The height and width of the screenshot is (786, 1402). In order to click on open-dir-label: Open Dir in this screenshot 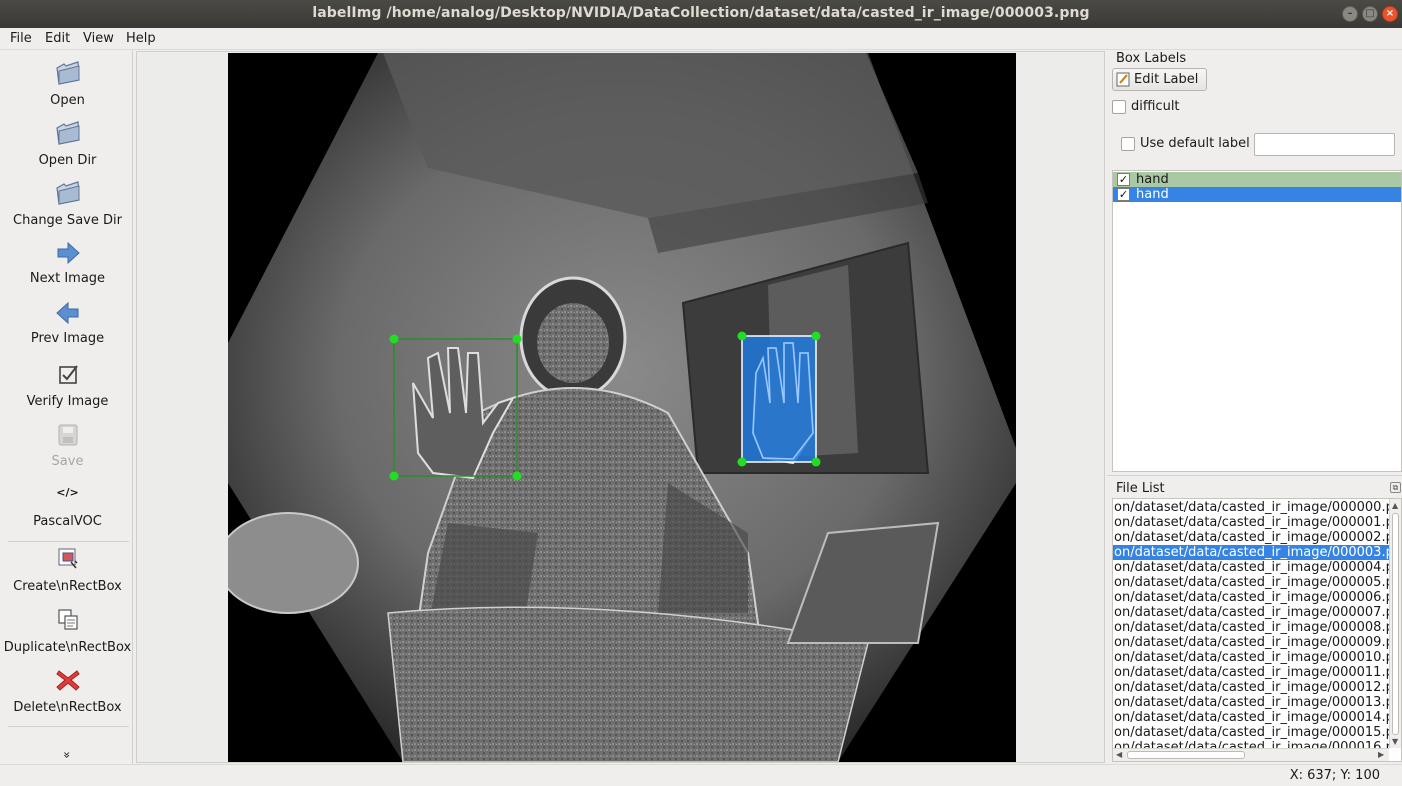, I will do `click(67, 160)`.